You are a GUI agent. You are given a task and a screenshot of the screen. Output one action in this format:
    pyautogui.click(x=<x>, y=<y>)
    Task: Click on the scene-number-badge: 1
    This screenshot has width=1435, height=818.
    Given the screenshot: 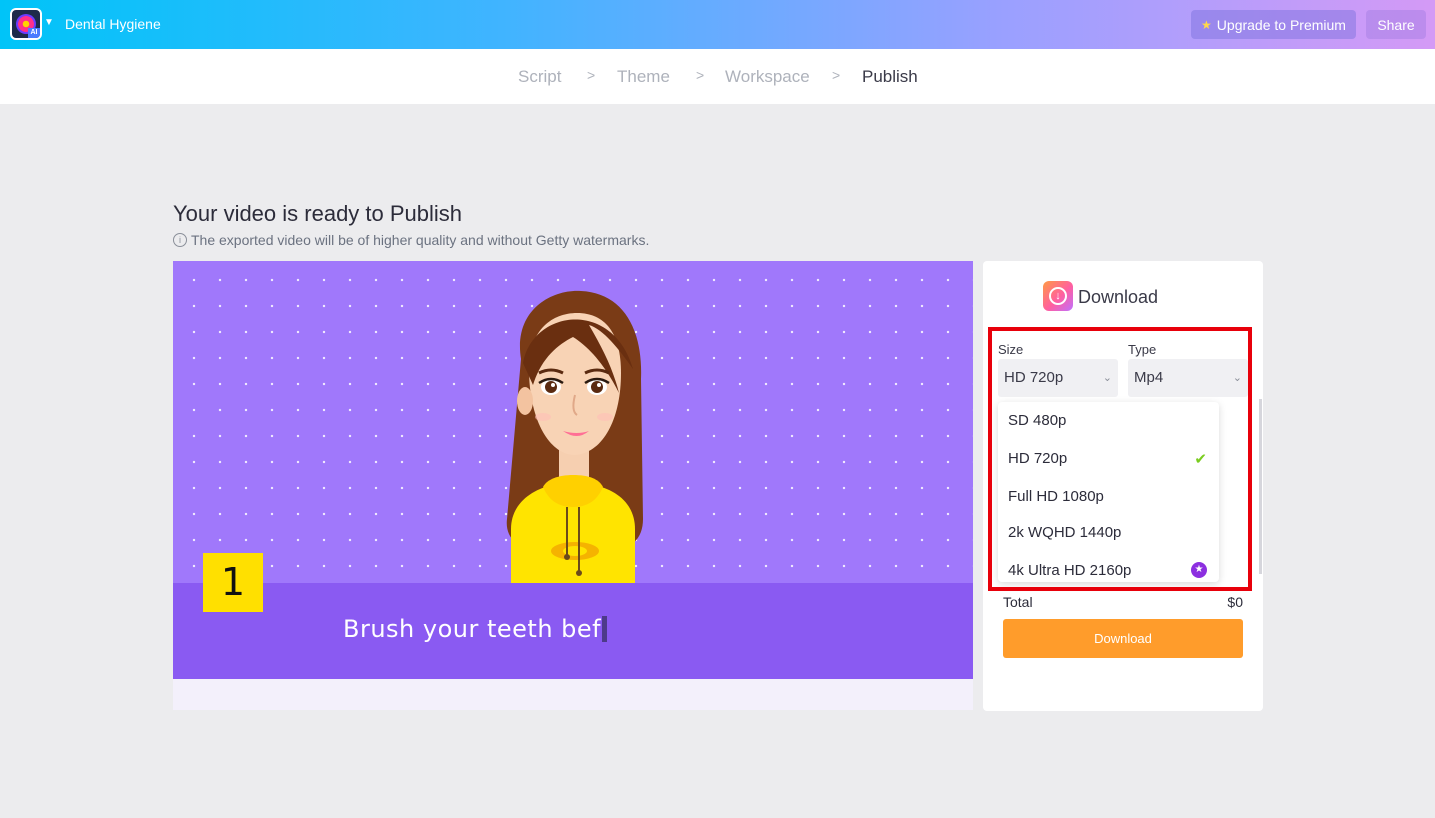 What is the action you would take?
    pyautogui.click(x=233, y=582)
    